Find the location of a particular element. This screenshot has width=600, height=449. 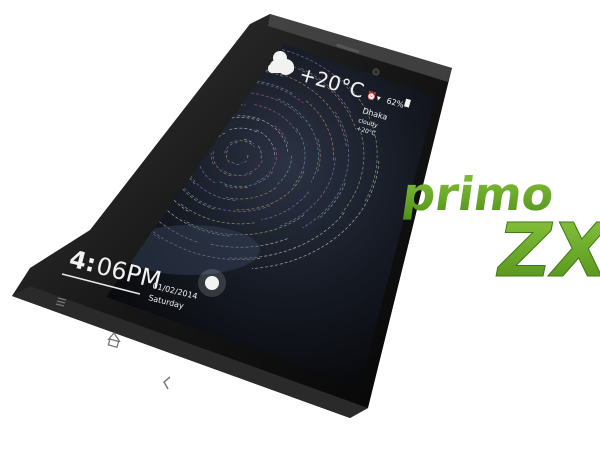

product-logo: primo ZX is located at coordinates (499, 230).